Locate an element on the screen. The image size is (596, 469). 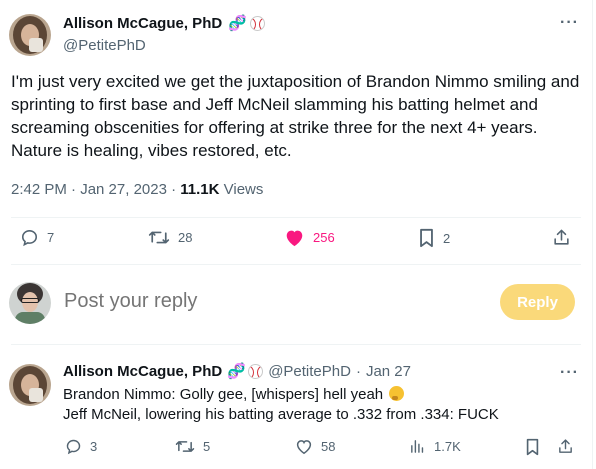
like-count: 256 is located at coordinates (324, 237).